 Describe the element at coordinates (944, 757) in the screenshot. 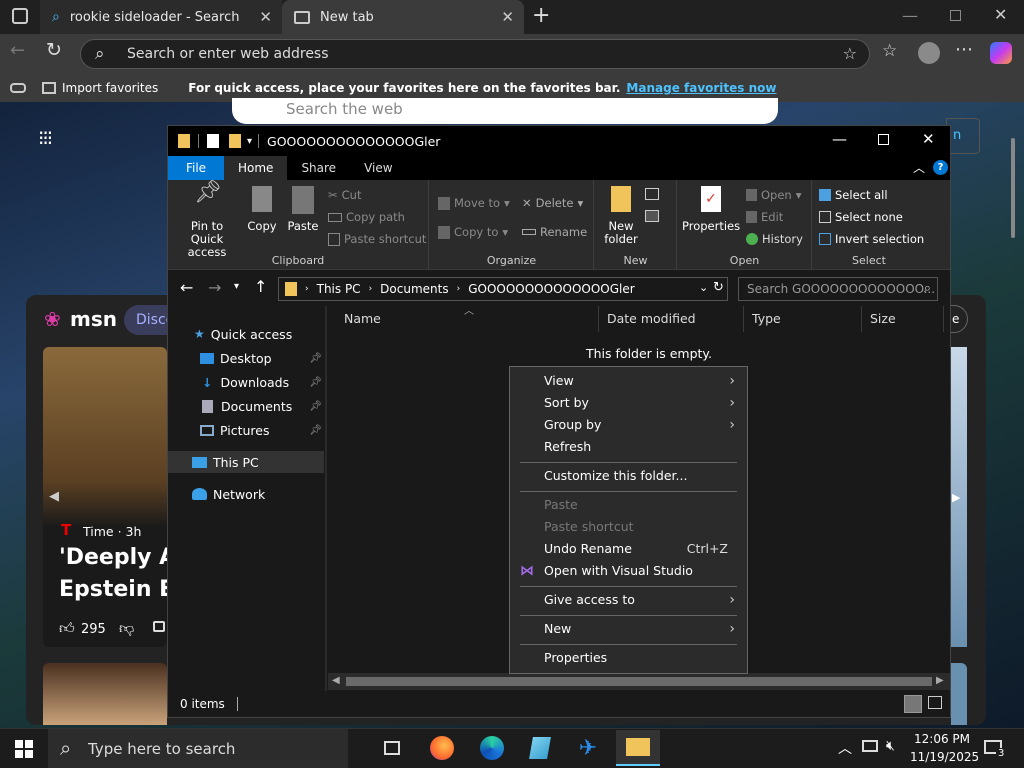

I see `clock-date: 11/19/2025` at that location.